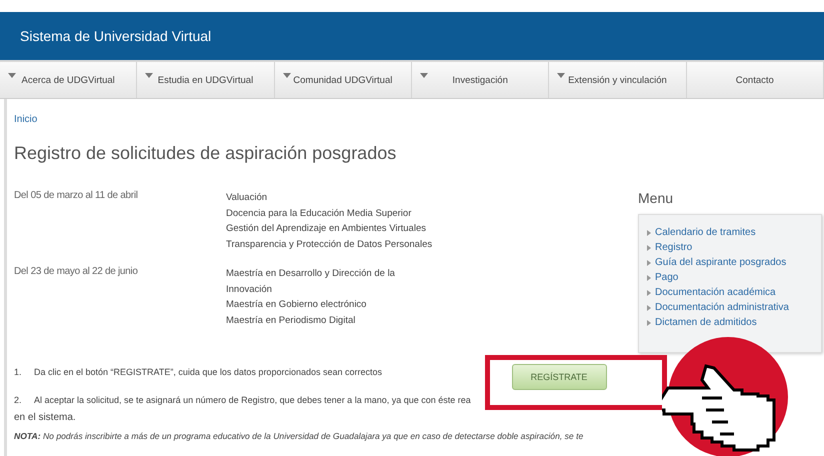 The height and width of the screenshot is (456, 824). Describe the element at coordinates (731, 277) in the screenshot. I see `menu-link: Pago` at that location.